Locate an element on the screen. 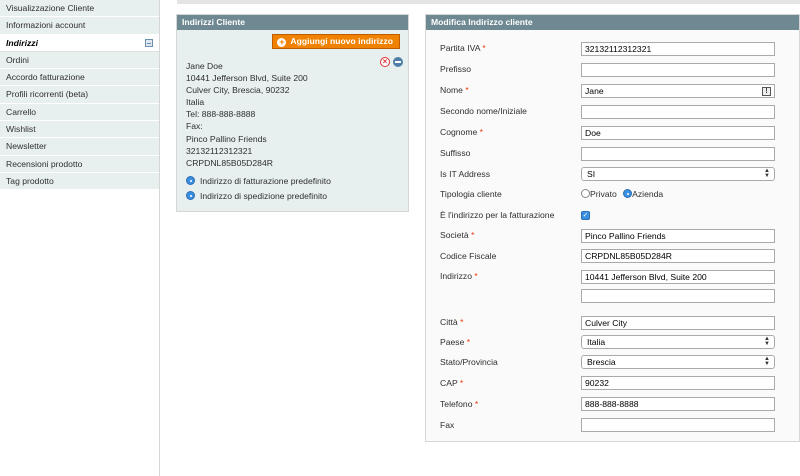  address-name: Jane Doe is located at coordinates (204, 66).